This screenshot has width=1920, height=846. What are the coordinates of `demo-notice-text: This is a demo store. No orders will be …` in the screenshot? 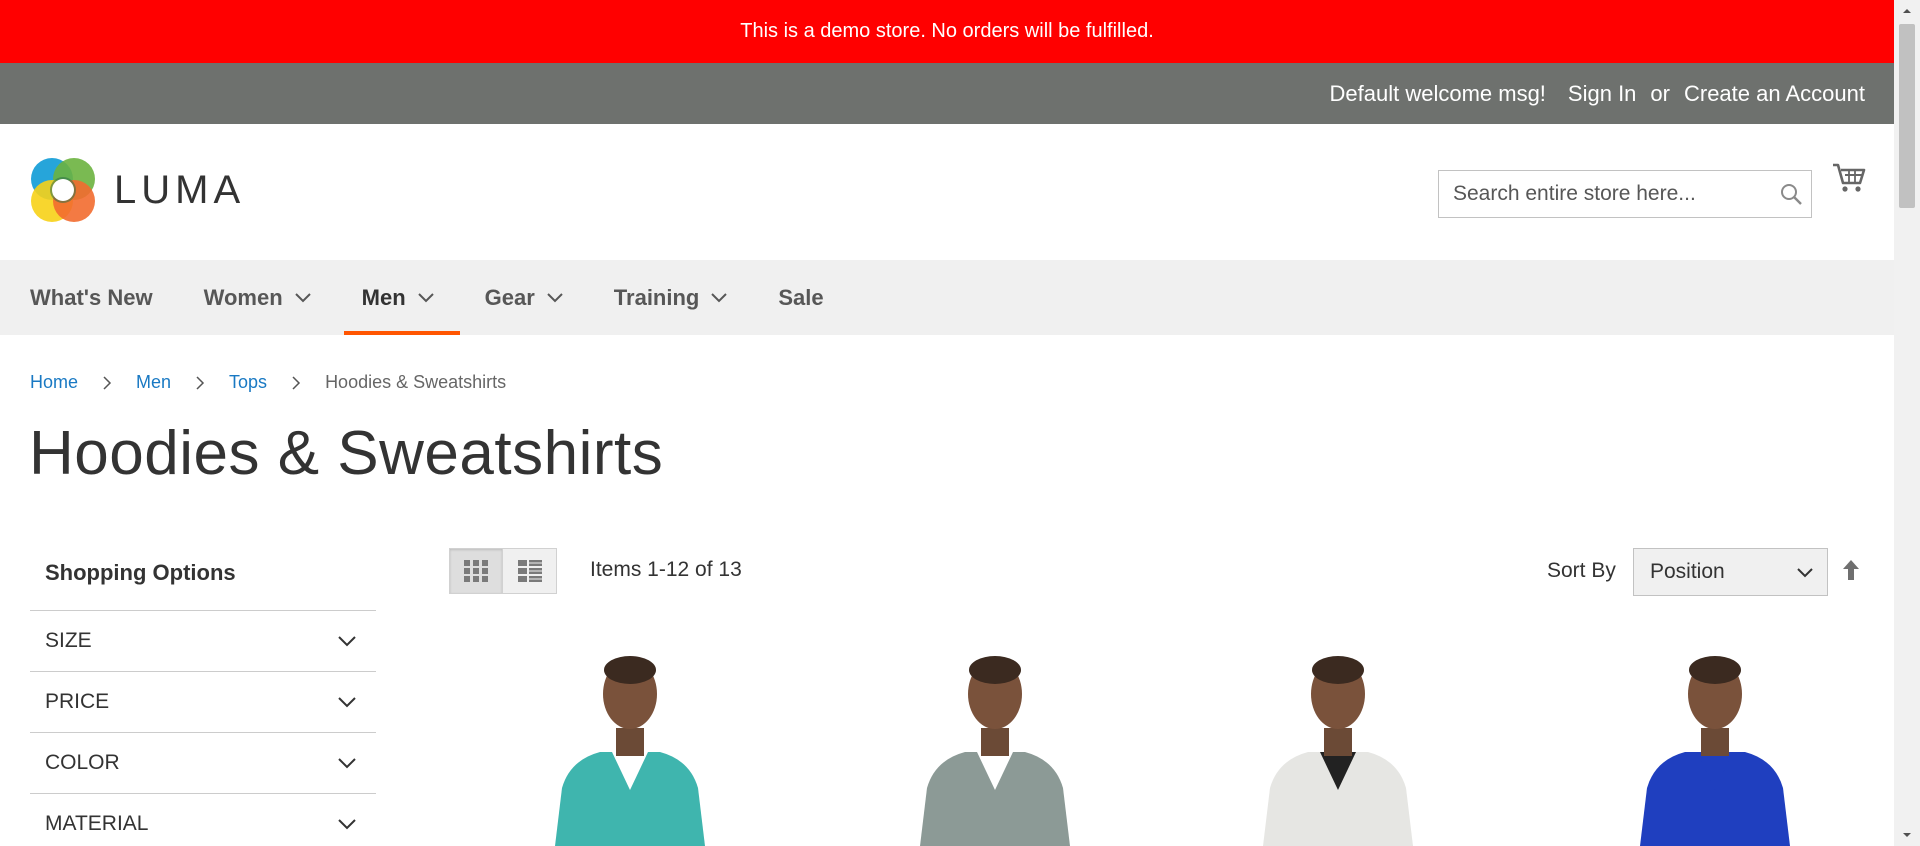 It's located at (947, 31).